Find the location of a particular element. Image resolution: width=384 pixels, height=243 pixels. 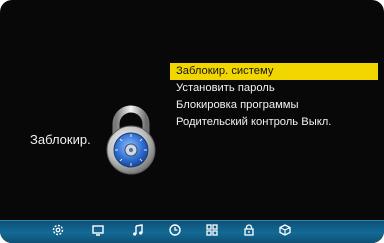

menu-item-lock-system: Заблокир. систему is located at coordinates (274, 71).